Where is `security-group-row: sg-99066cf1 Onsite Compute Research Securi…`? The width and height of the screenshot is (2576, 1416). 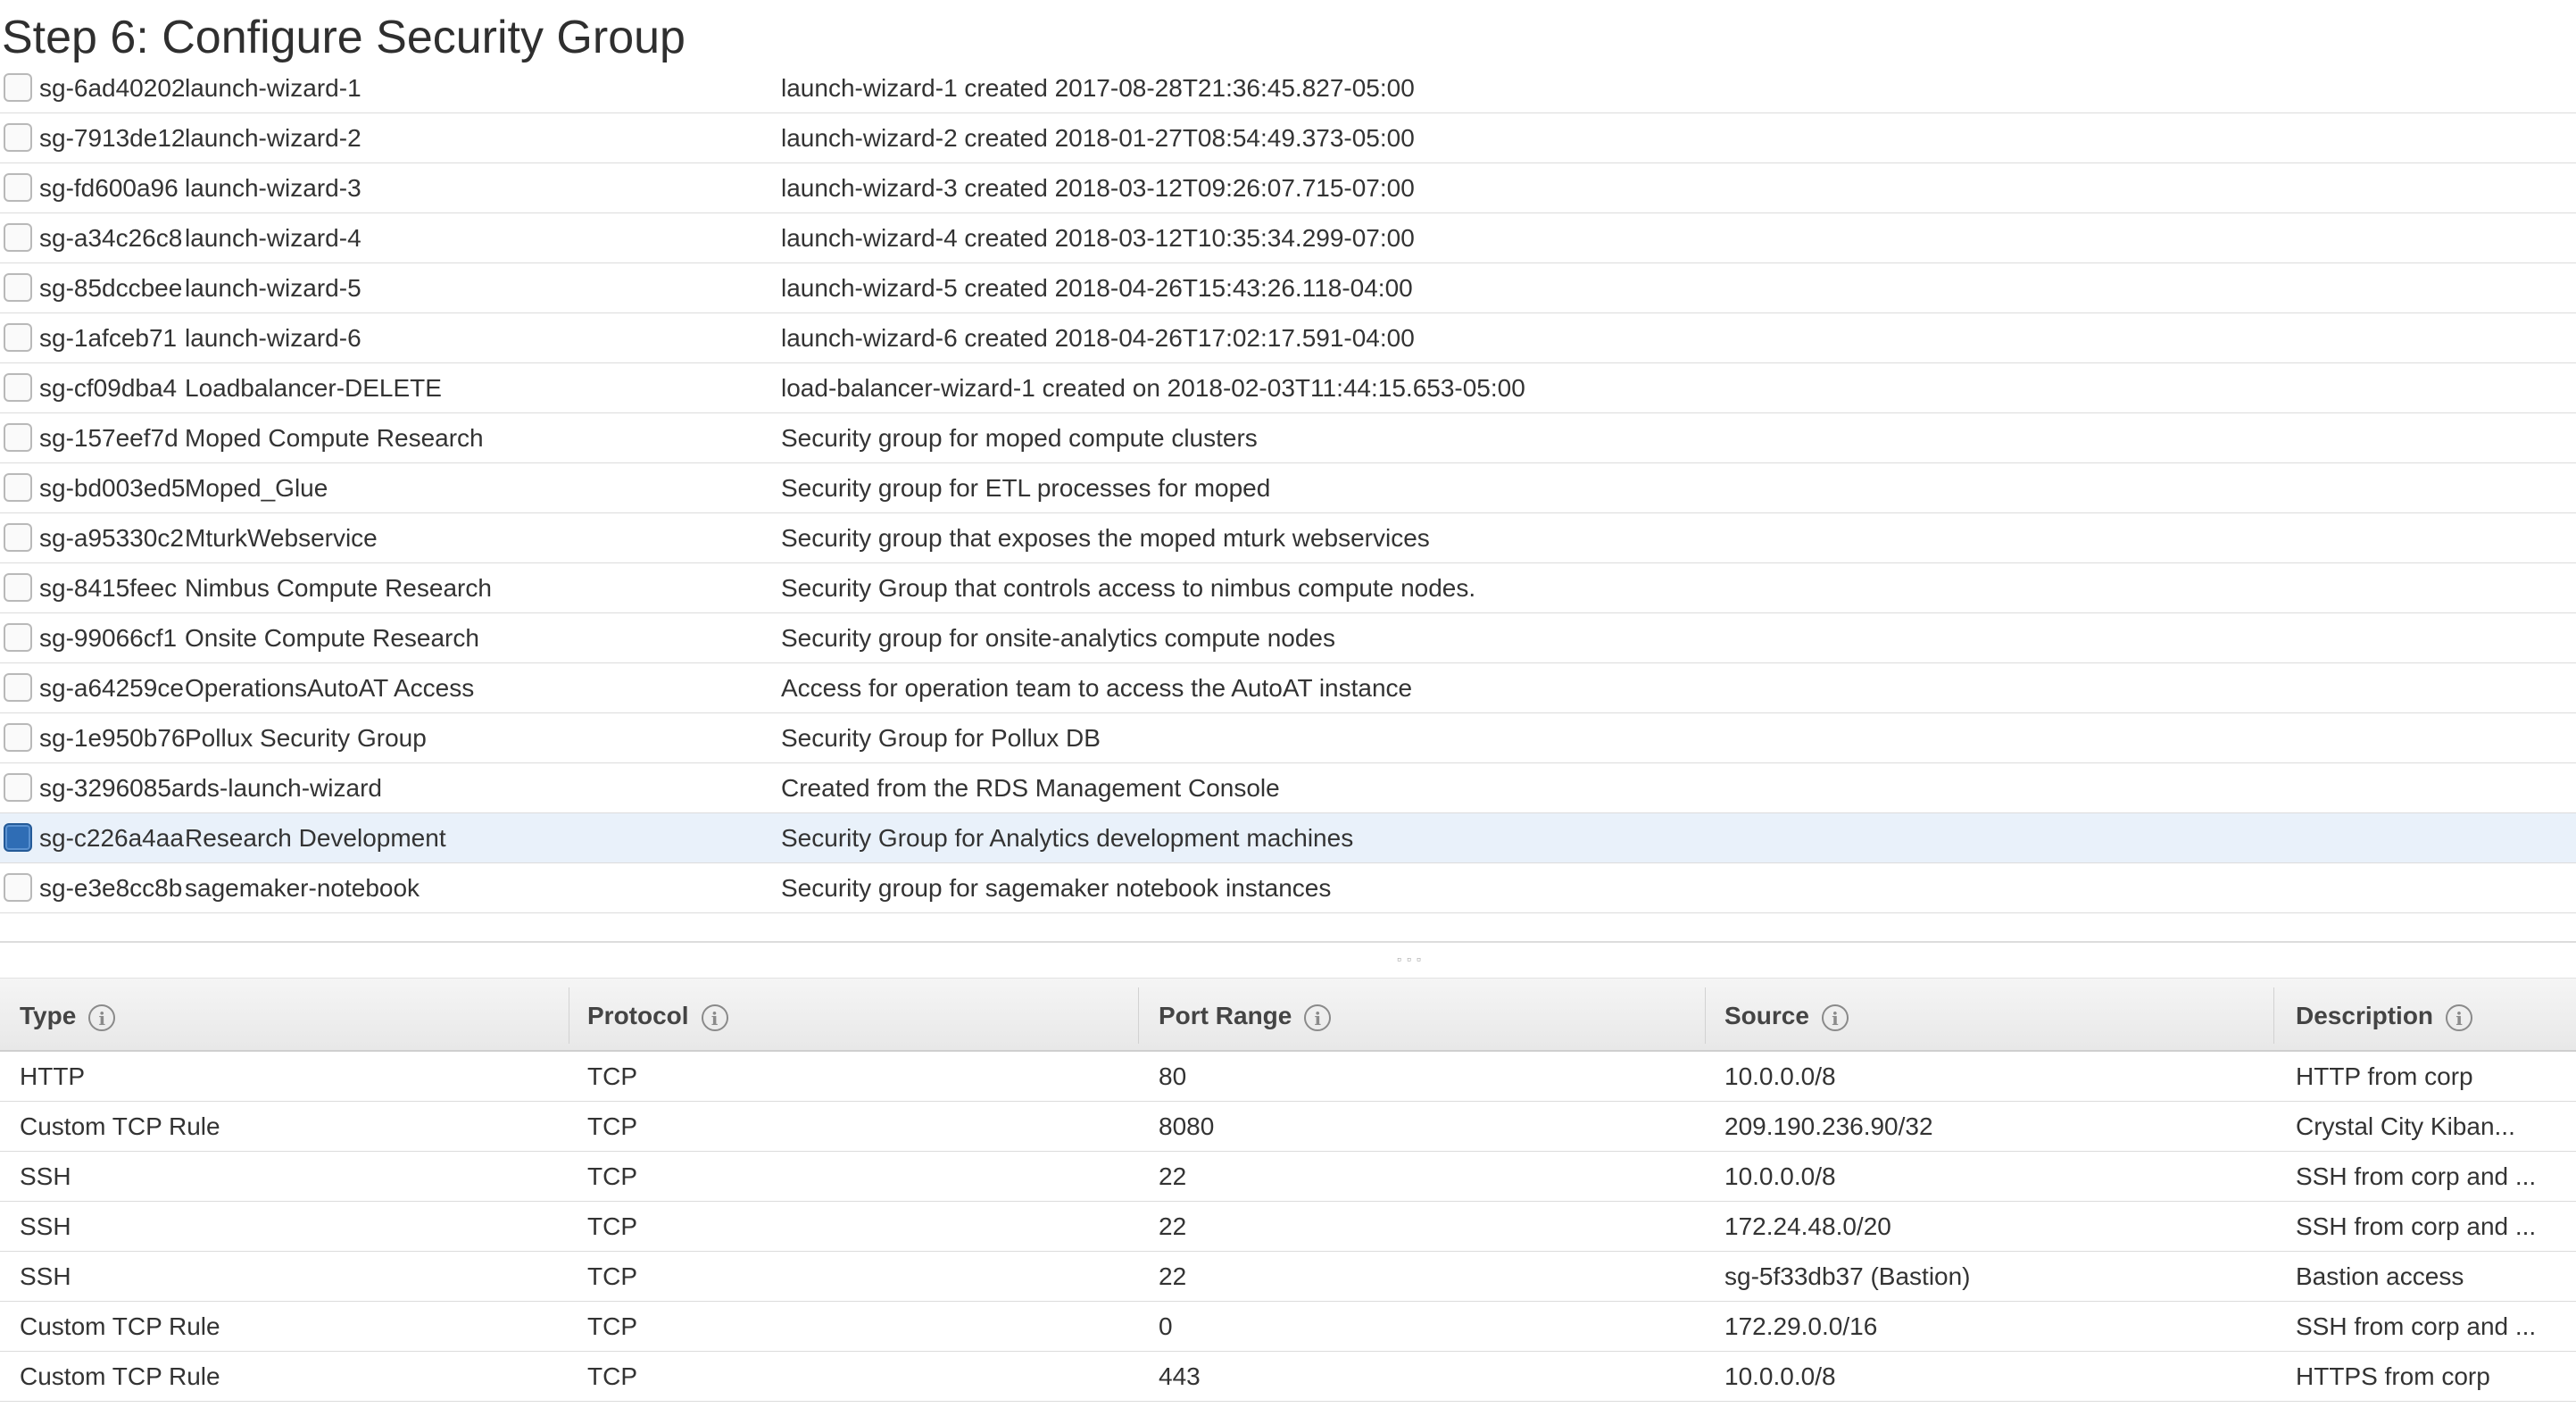 security-group-row: sg-99066cf1 Onsite Compute Research Securi… is located at coordinates (1288, 638).